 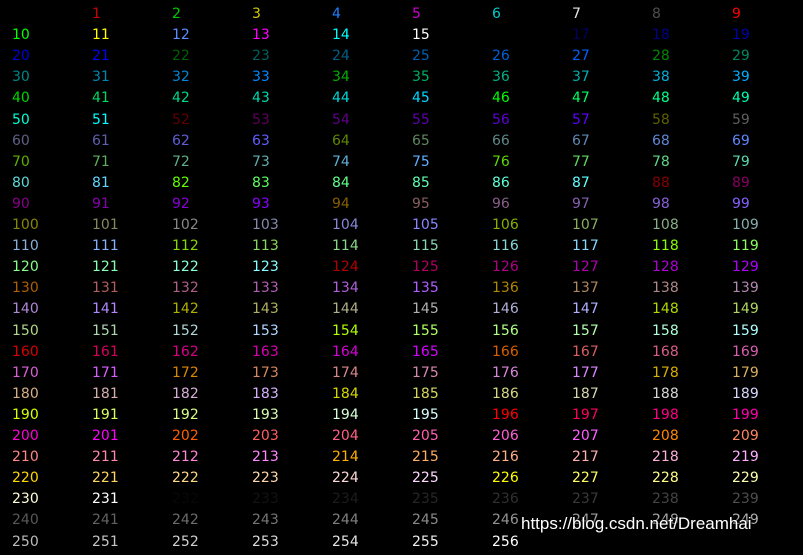 I want to click on color-cell-210: 210, so click(x=25, y=457).